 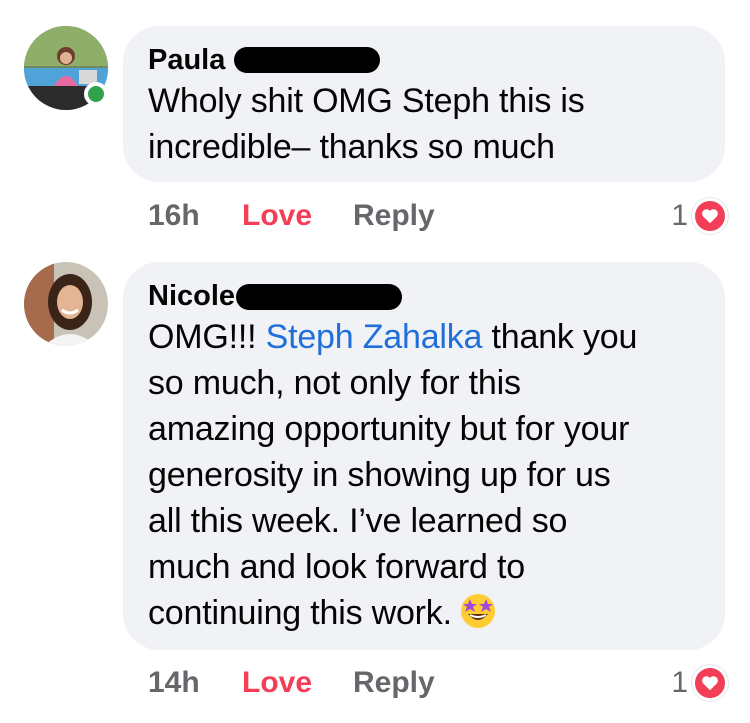 I want to click on comment-line: so much, not only for this, so click(x=334, y=383).